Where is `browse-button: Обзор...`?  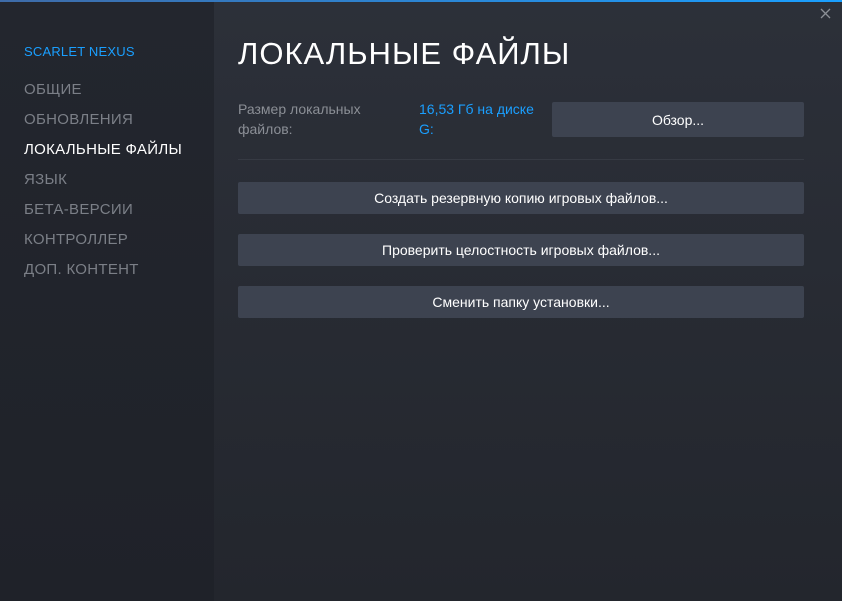 browse-button: Обзор... is located at coordinates (678, 119).